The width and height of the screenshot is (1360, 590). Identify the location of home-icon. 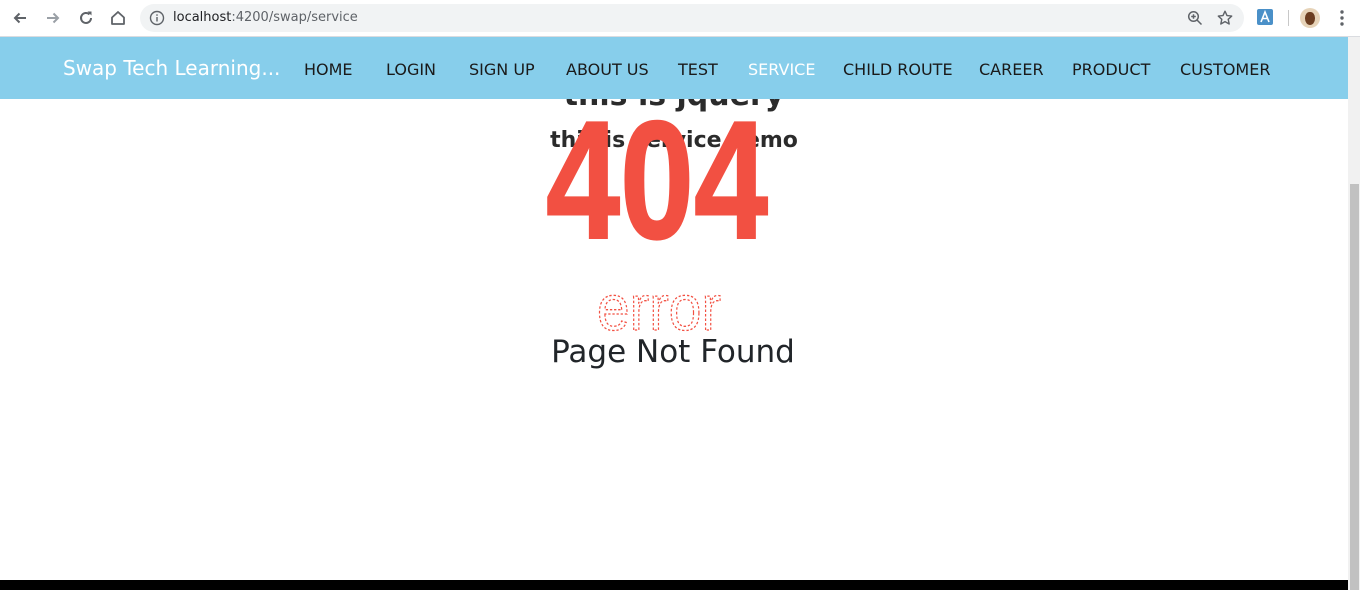
(118, 18).